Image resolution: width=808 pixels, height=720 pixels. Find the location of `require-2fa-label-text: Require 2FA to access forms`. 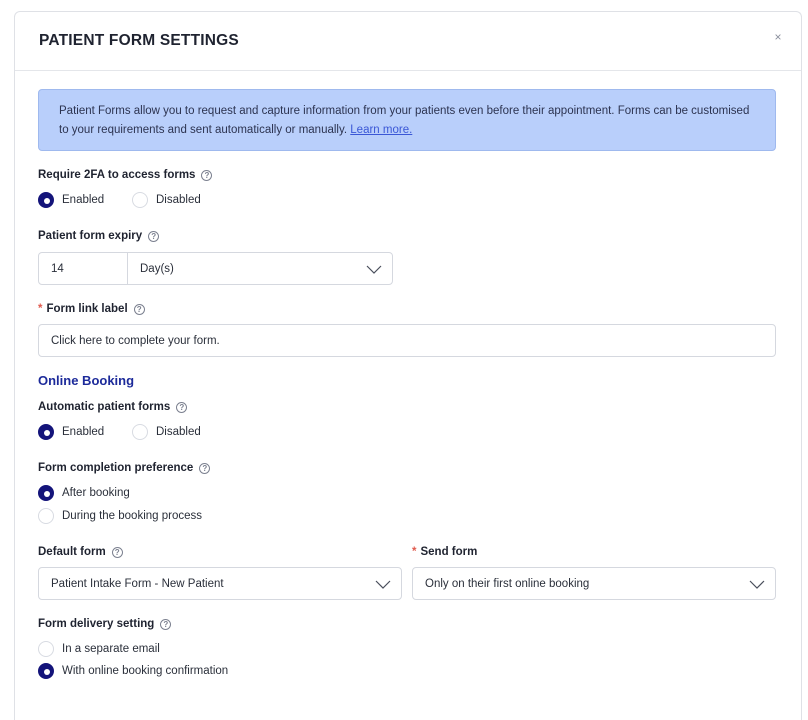

require-2fa-label-text: Require 2FA to access forms is located at coordinates (117, 175).